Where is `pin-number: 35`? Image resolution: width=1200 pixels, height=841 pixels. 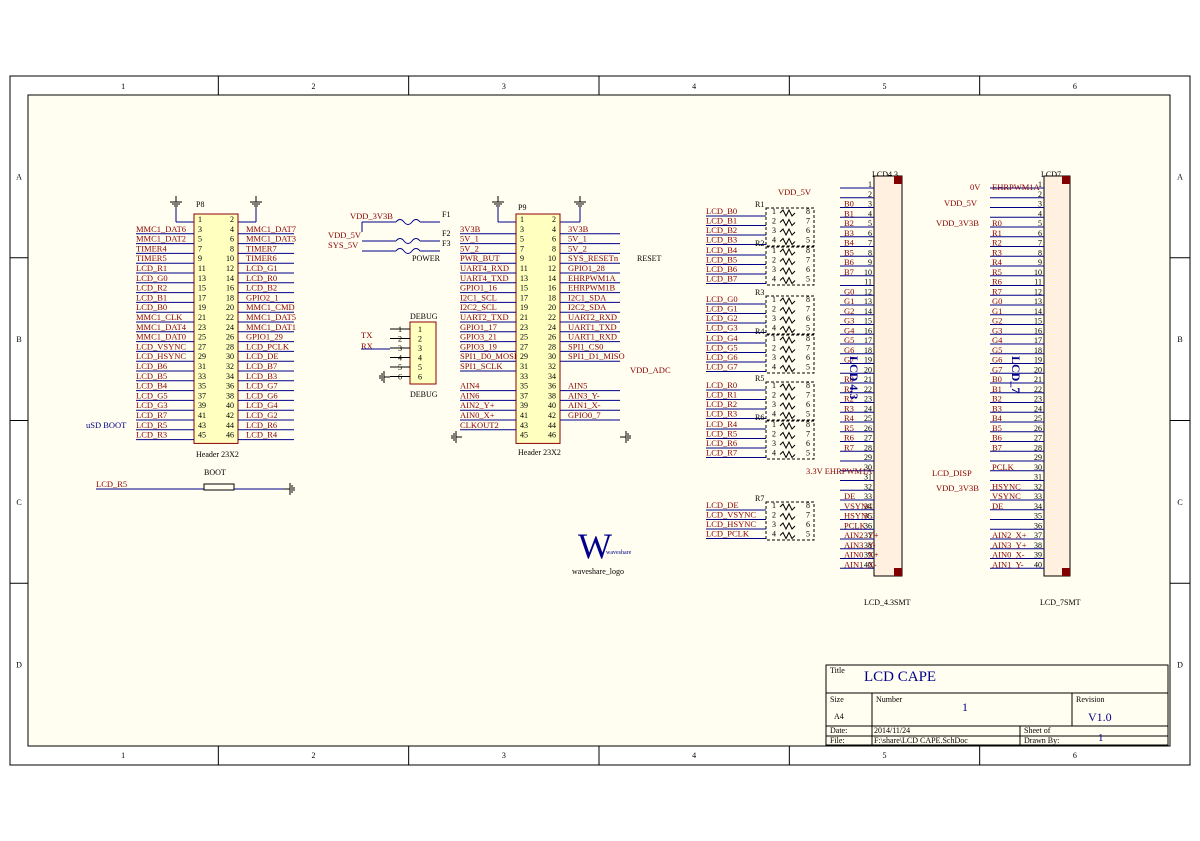
pin-number: 35 is located at coordinates (202, 386).